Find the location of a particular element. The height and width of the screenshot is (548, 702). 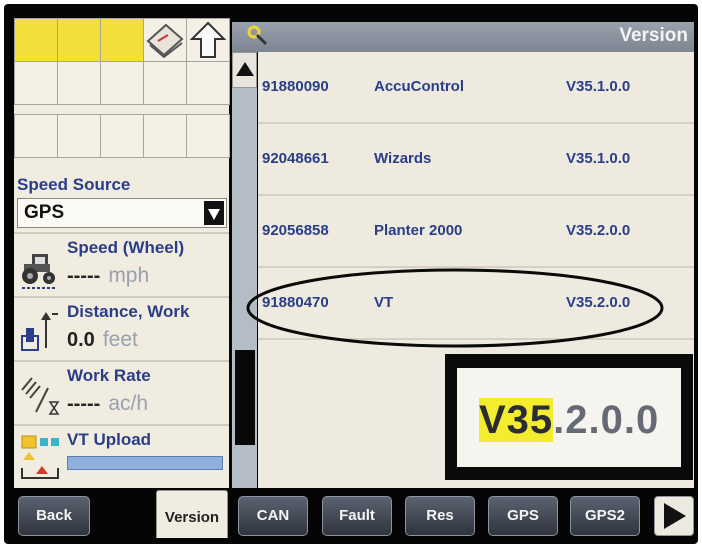

speed-widget: Speed (Wheel) ----- mph is located at coordinates (121, 264).